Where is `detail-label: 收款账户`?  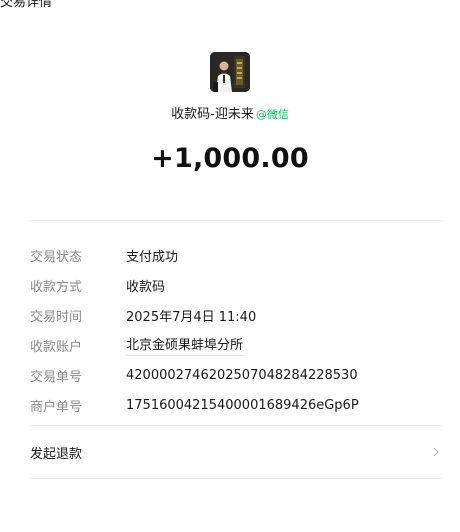 detail-label: 收款账户 is located at coordinates (56, 347).